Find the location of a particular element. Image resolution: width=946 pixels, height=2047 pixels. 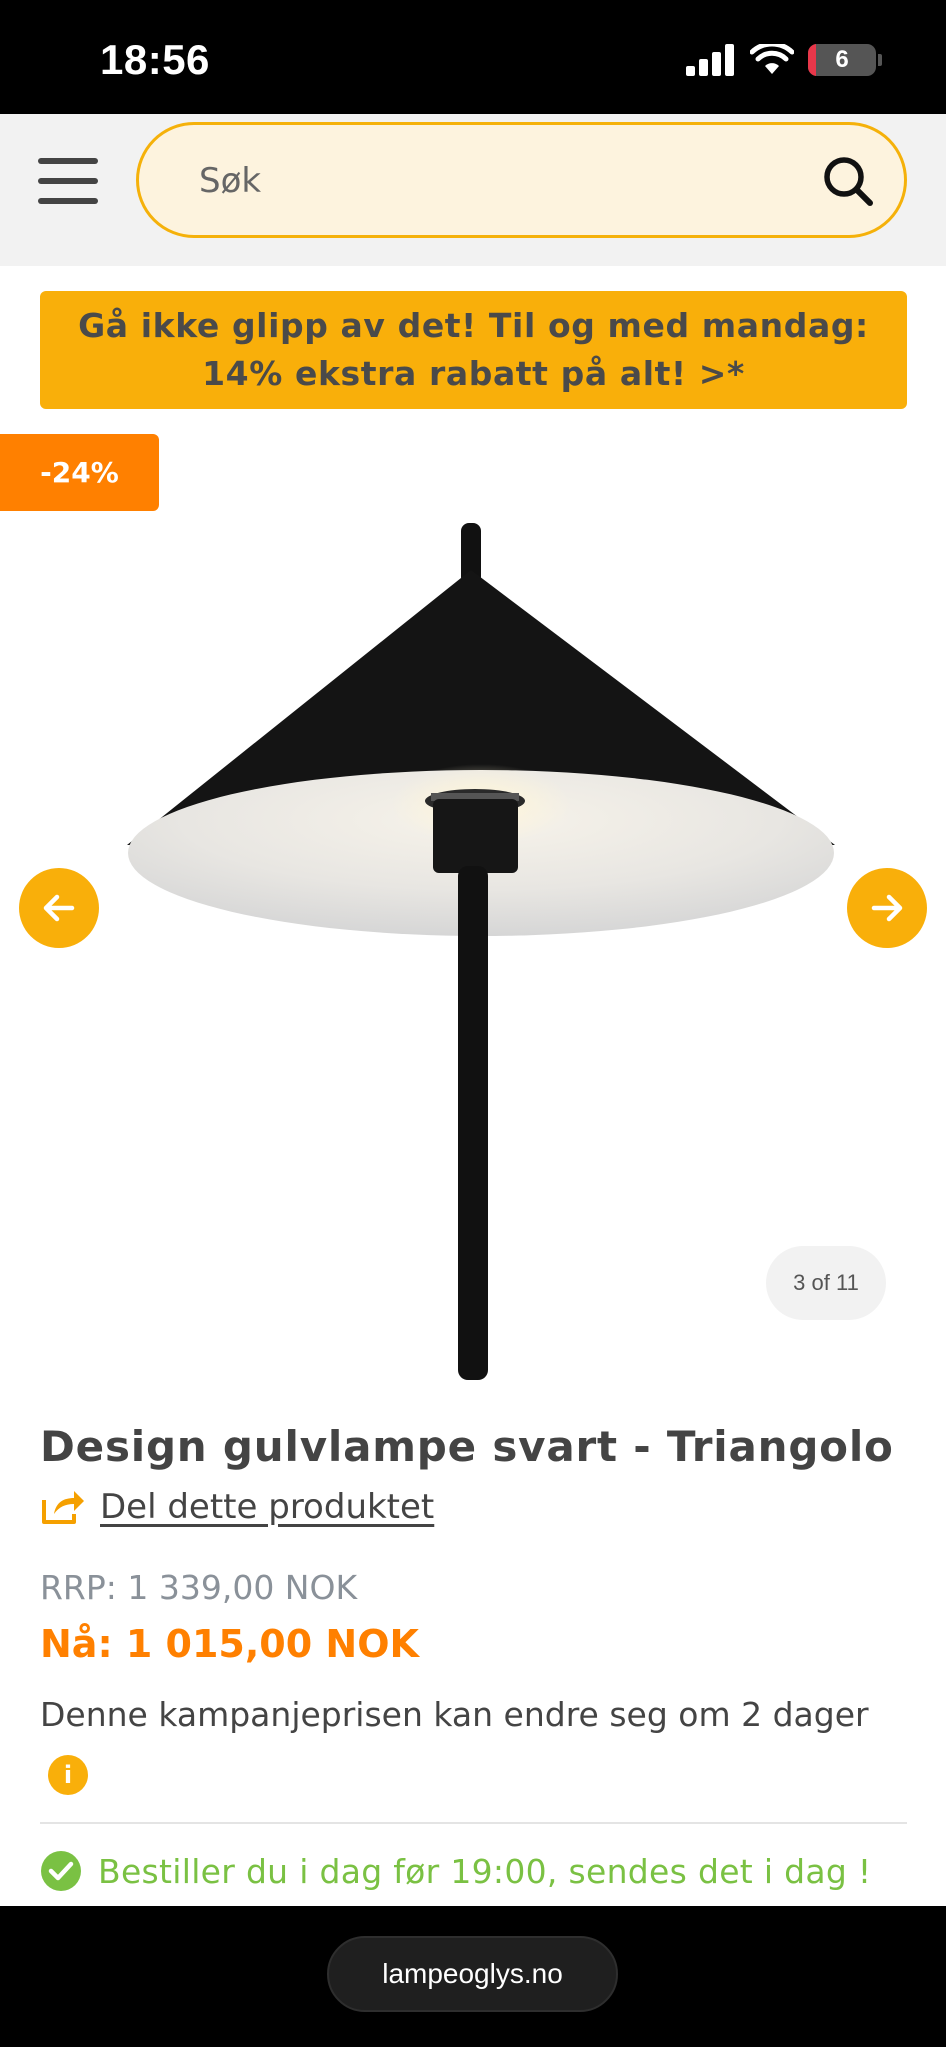

status-icons: 6 is located at coordinates (784, 60).